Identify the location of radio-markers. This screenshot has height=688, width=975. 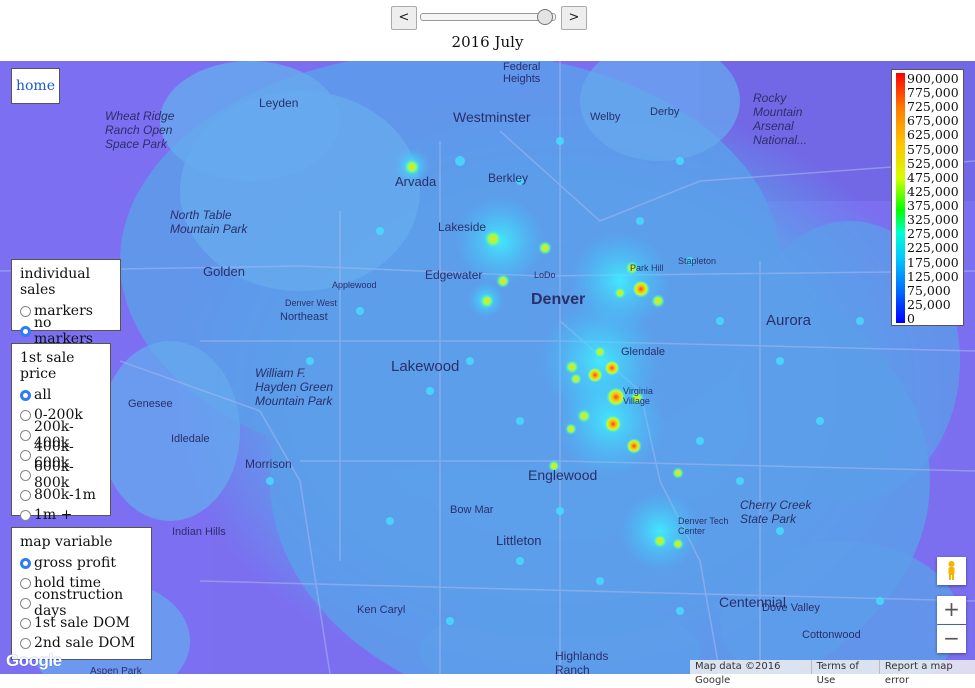
(25, 311).